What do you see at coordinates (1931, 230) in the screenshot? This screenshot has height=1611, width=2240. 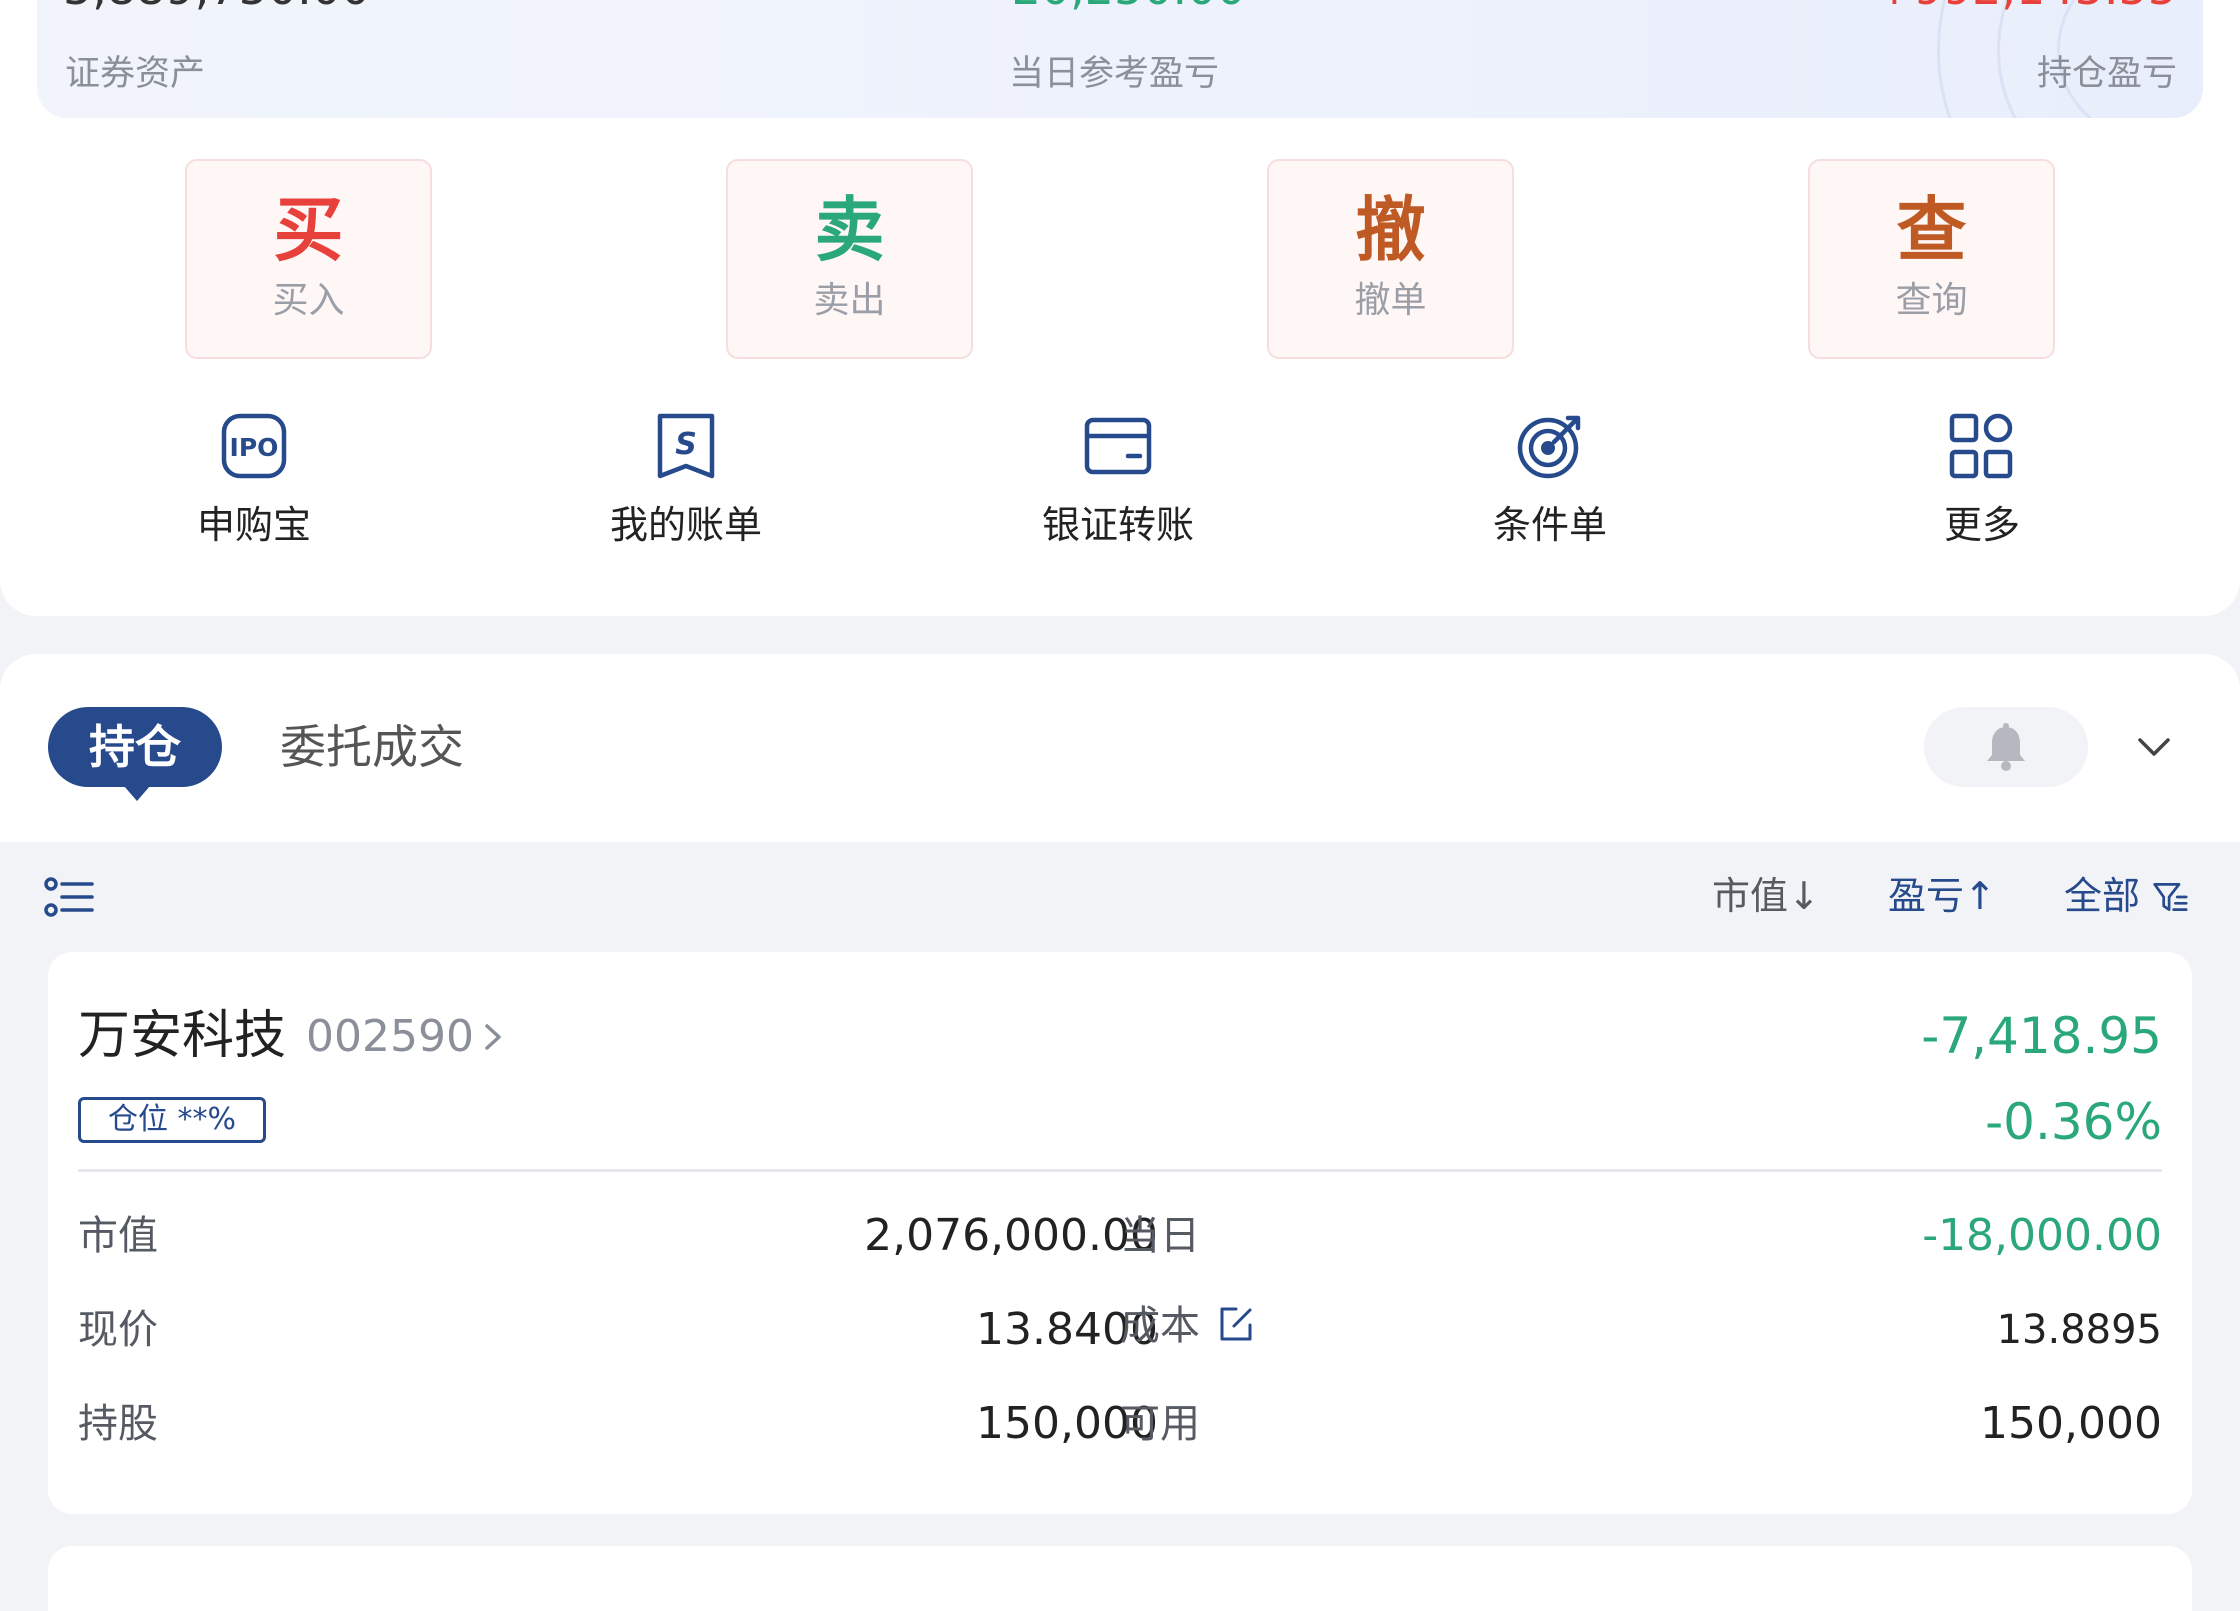 I see `query-glyph: 查` at bounding box center [1931, 230].